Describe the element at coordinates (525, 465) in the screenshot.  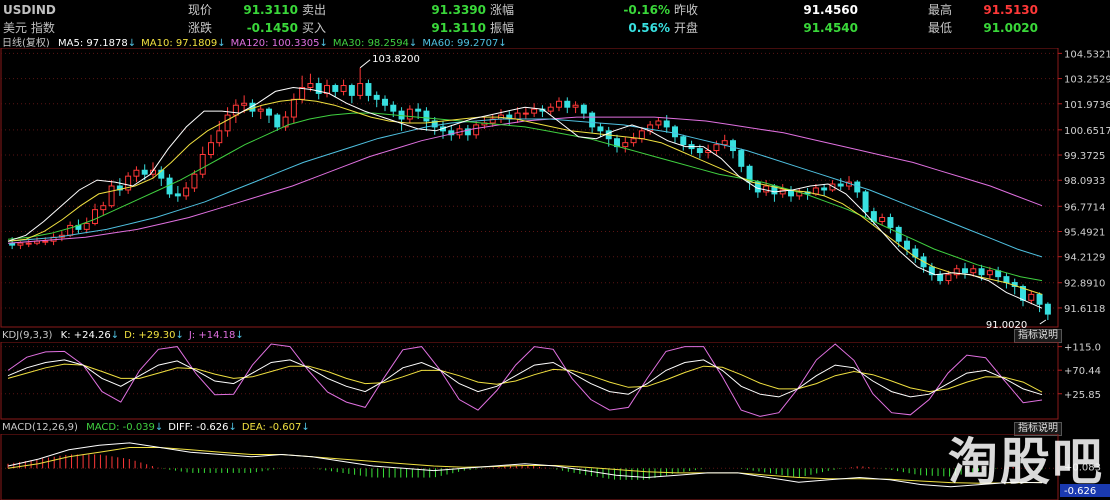
I see `macd-dea-line` at that location.